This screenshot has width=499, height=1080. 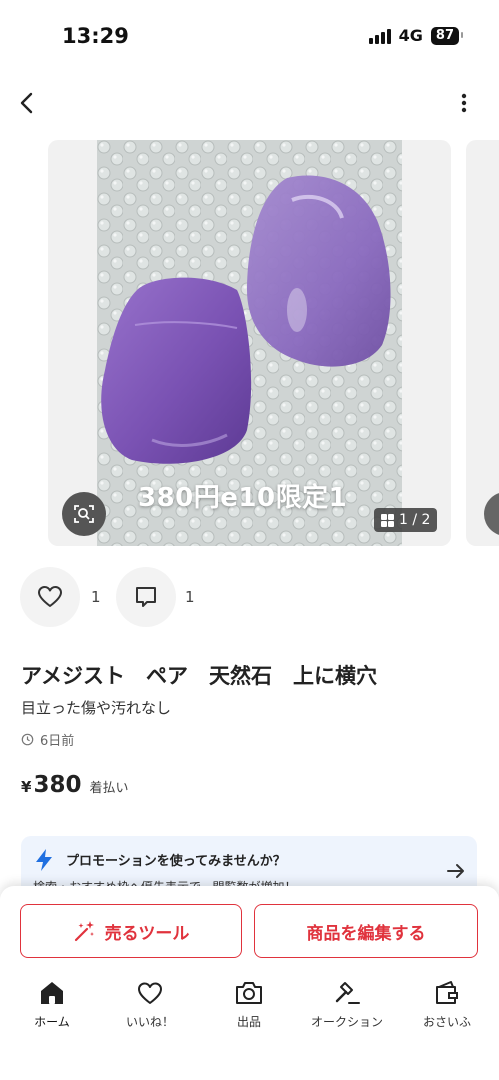 What do you see at coordinates (96, 708) in the screenshot?
I see `item-condition: 目立った傷や汚れなし` at bounding box center [96, 708].